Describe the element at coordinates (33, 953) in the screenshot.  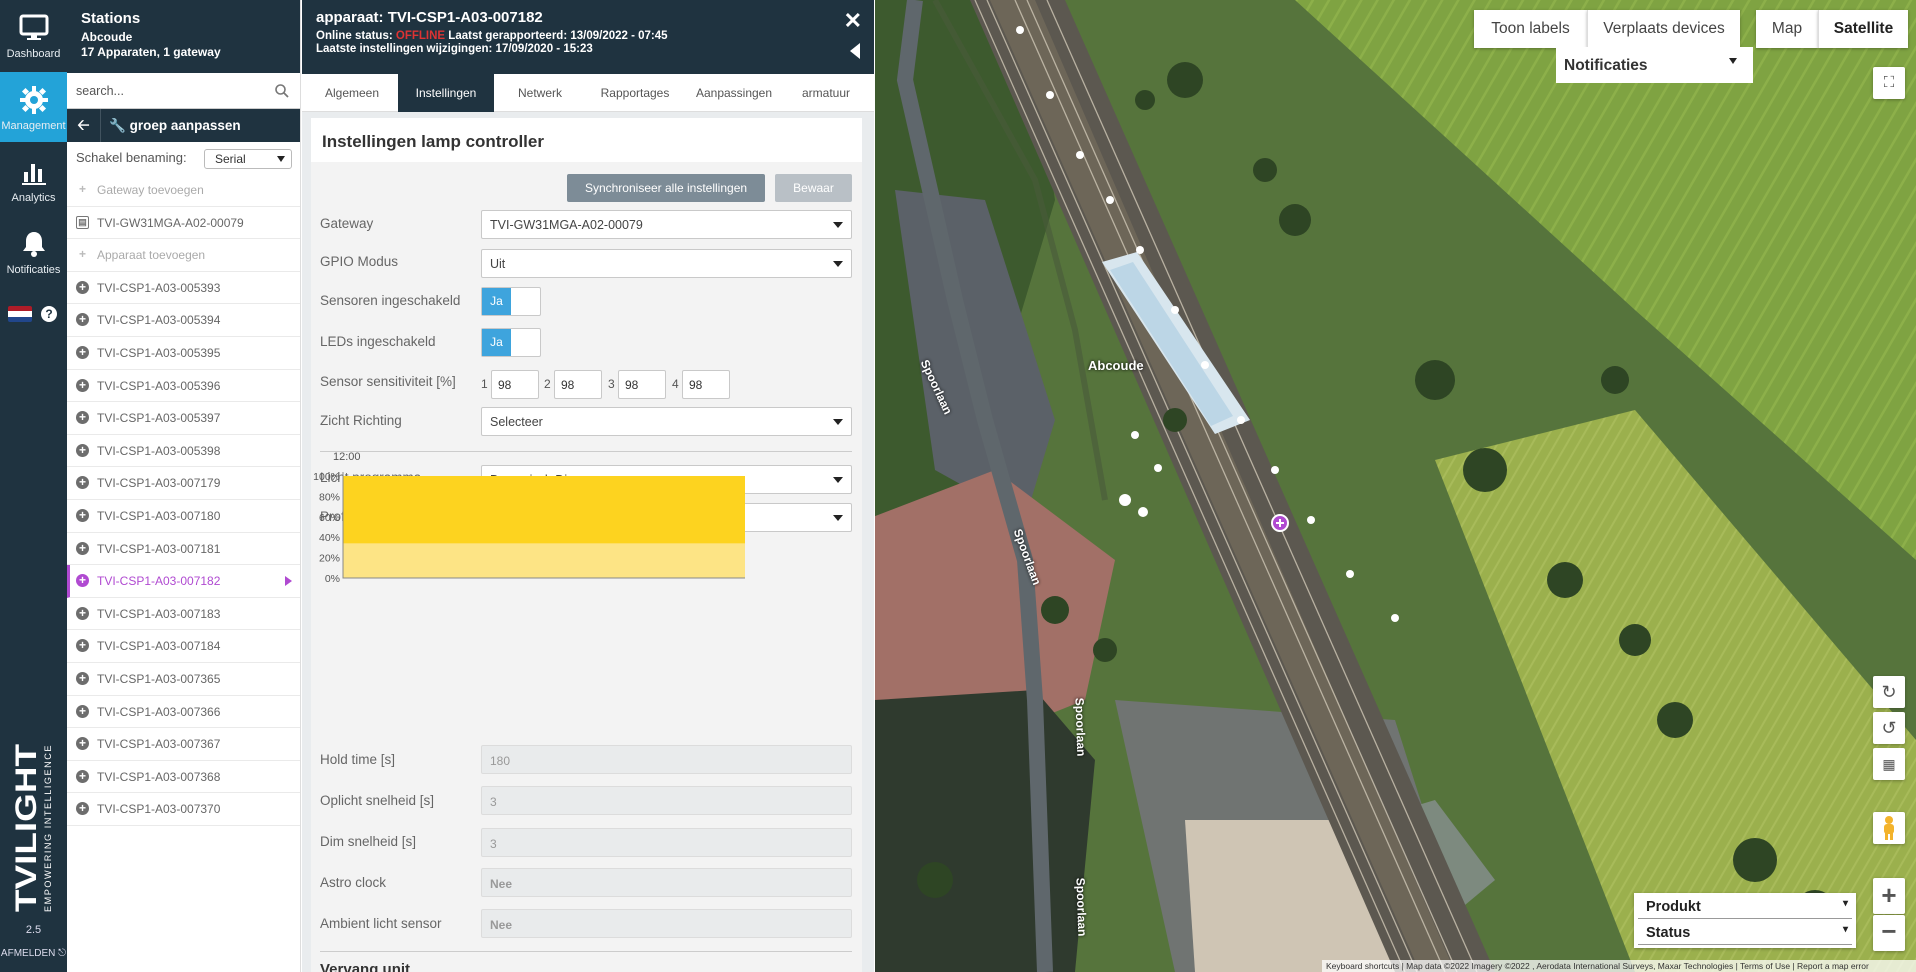
I see `logout-button: AFMELDEN ⎋` at that location.